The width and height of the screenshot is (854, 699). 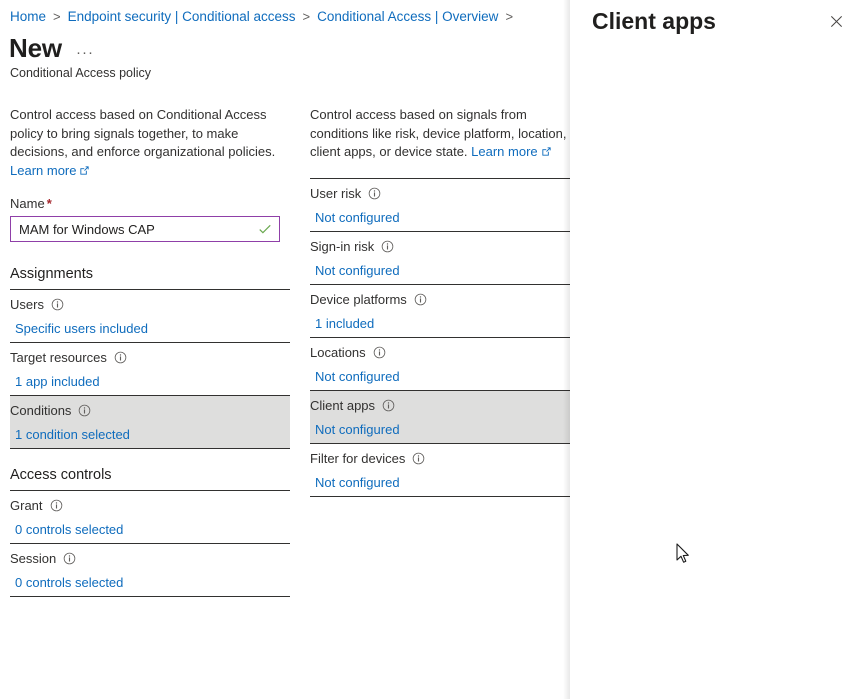 What do you see at coordinates (442, 376) in the screenshot?
I see `condition-row-locations-value: Not configured` at bounding box center [442, 376].